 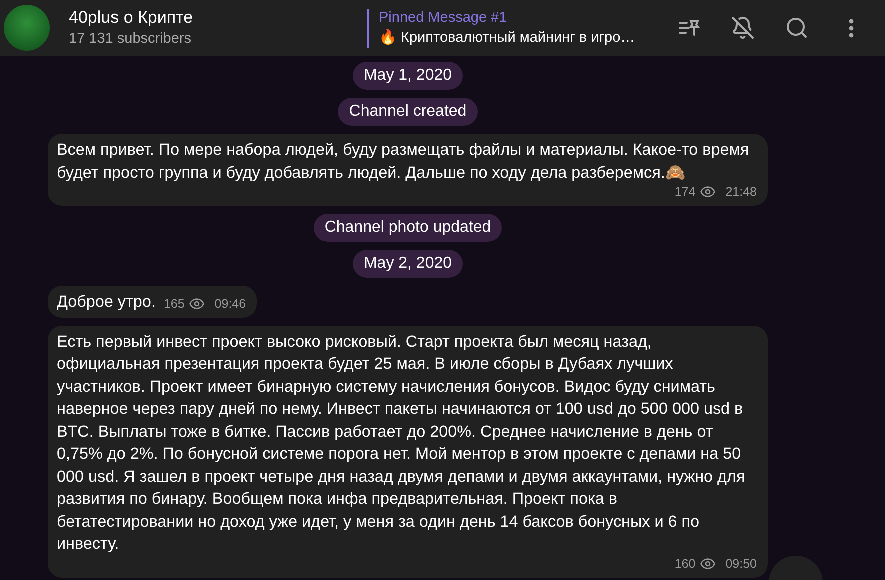 What do you see at coordinates (230, 304) in the screenshot?
I see `message-time: 09:46` at bounding box center [230, 304].